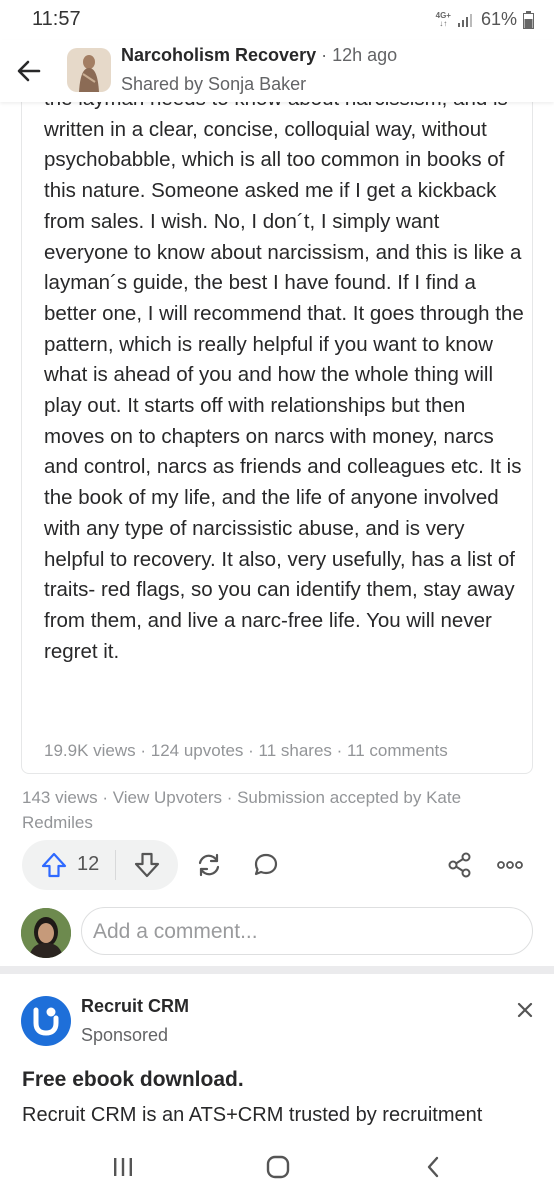 The width and height of the screenshot is (554, 1200). Describe the element at coordinates (528, 19) in the screenshot. I see `battery-icon` at that location.